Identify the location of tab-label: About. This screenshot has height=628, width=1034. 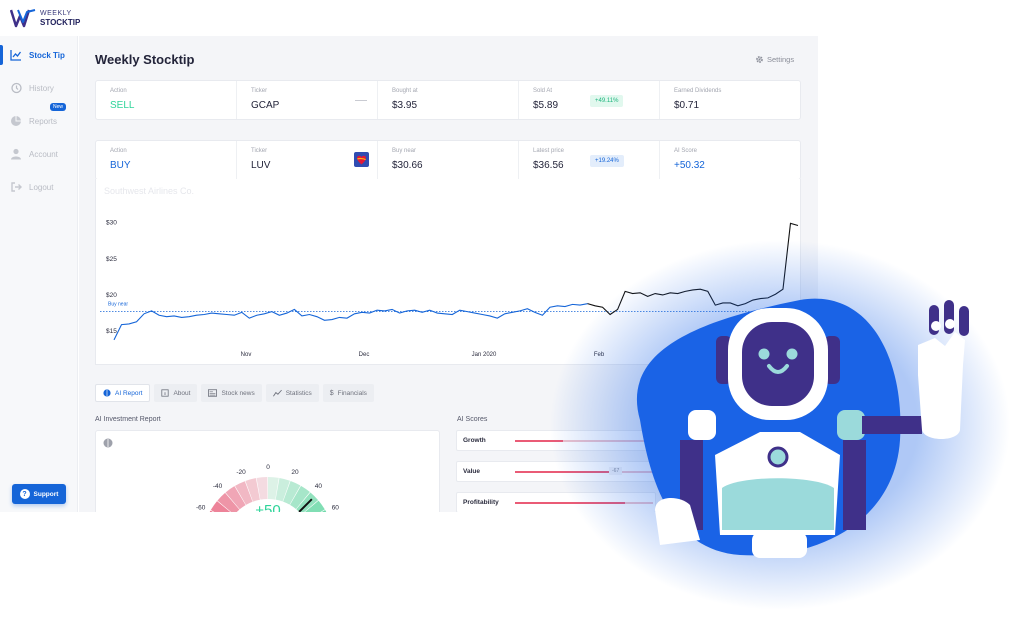
(182, 393).